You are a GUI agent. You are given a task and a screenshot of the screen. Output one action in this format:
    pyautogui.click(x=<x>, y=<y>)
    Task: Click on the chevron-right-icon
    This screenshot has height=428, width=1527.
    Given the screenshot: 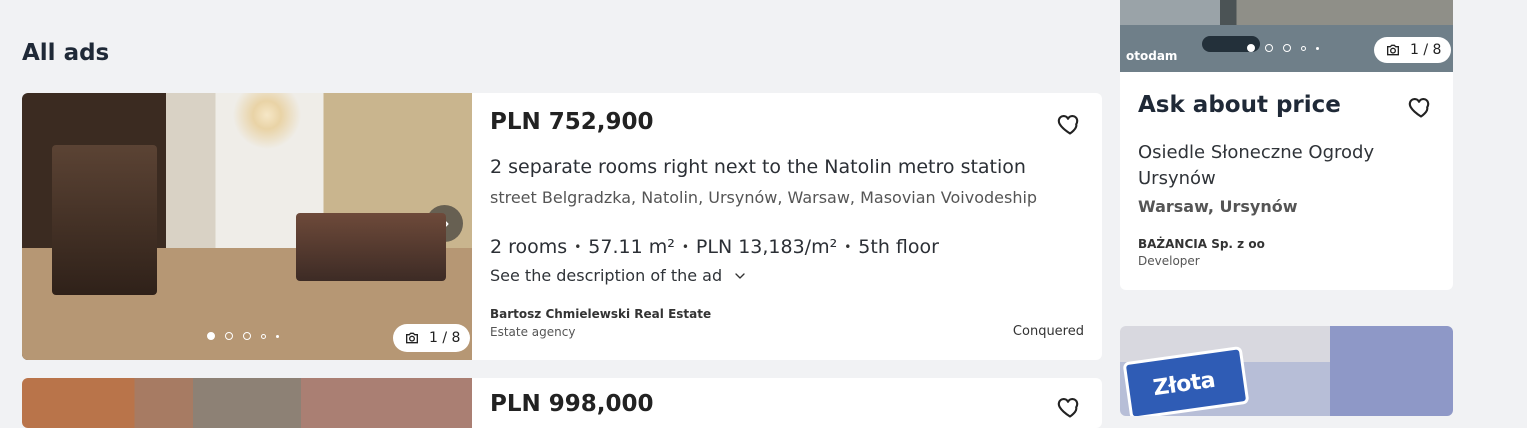 What is the action you would take?
    pyautogui.click(x=444, y=223)
    